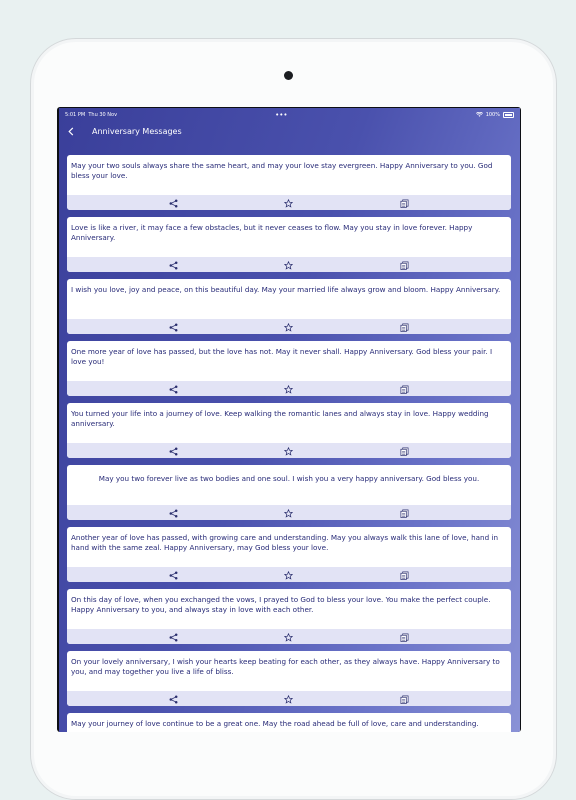 The width and height of the screenshot is (576, 800). Describe the element at coordinates (75, 114) in the screenshot. I see `status-clock: 5:01 PM` at that location.